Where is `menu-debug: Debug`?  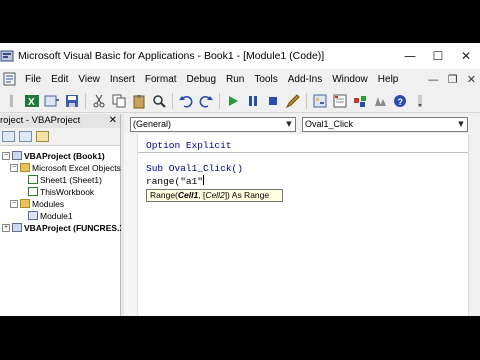
menu-debug: Debug is located at coordinates (201, 79).